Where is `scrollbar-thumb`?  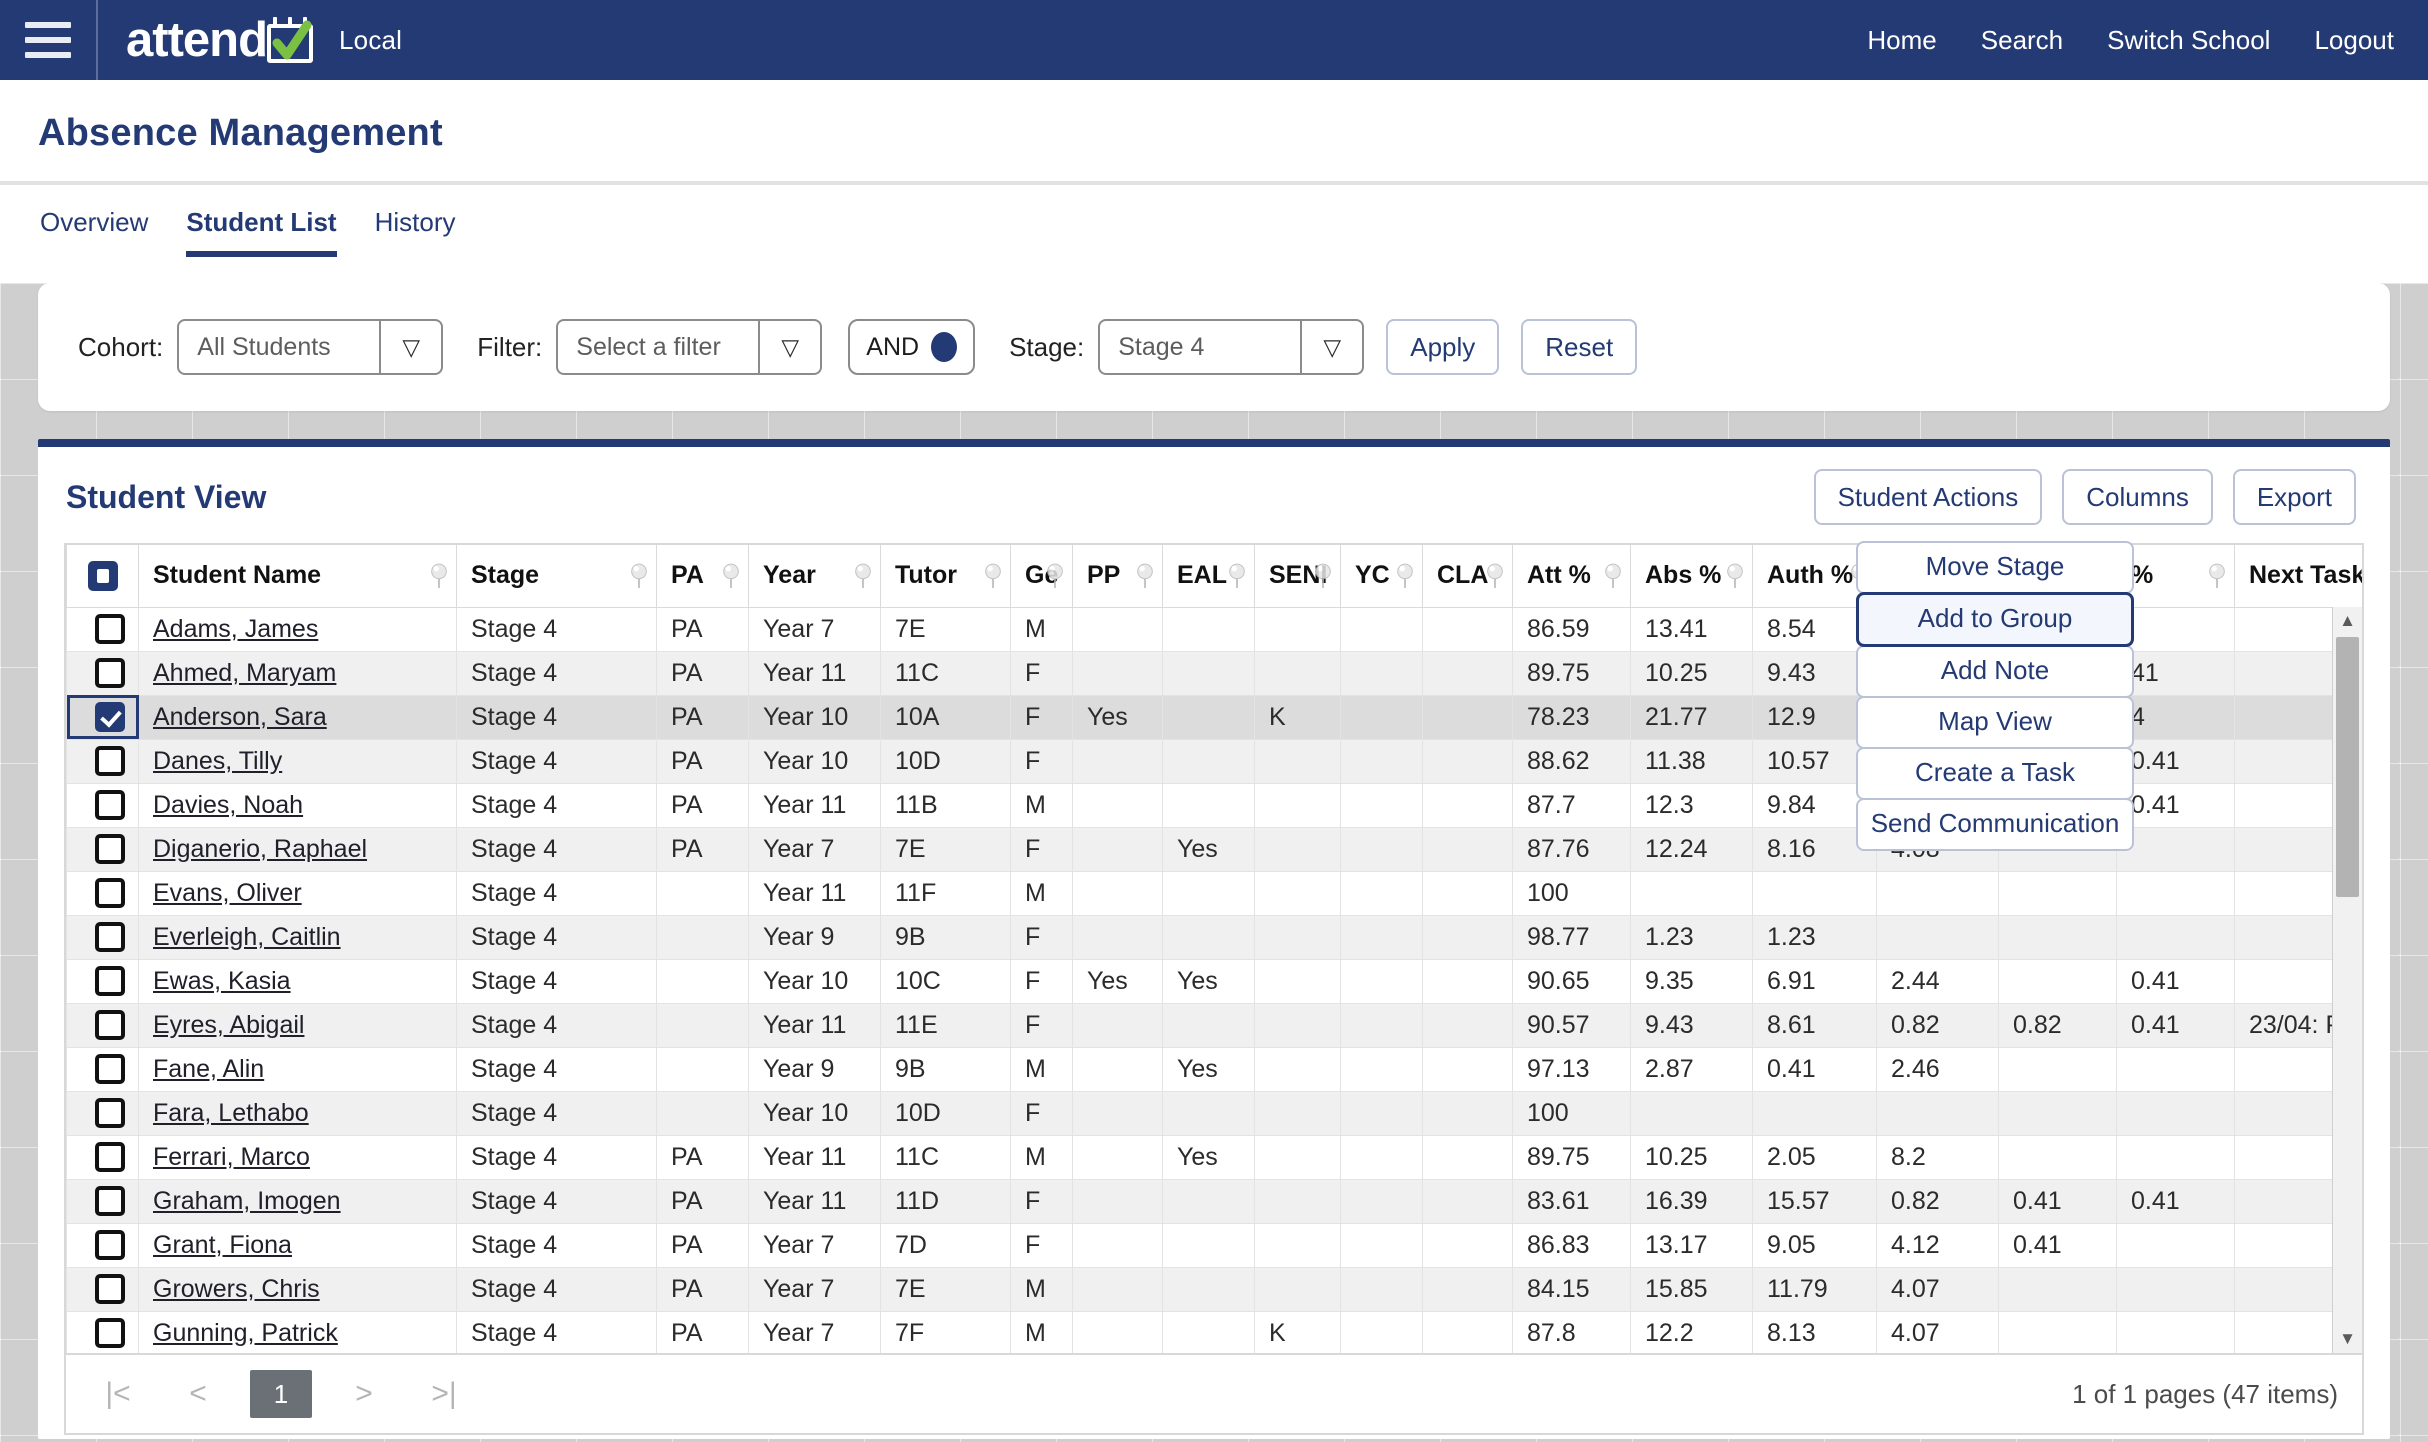 scrollbar-thumb is located at coordinates (2347, 767).